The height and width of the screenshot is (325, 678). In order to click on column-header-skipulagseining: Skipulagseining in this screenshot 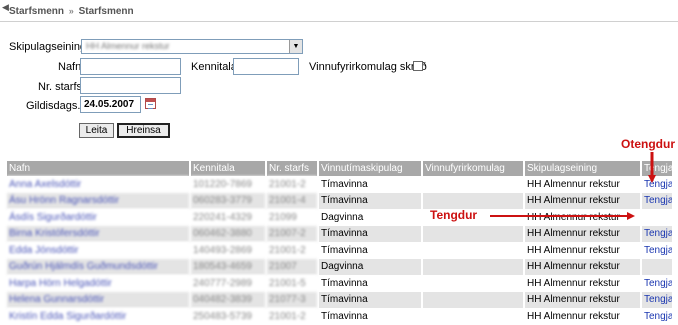, I will do `click(583, 168)`.